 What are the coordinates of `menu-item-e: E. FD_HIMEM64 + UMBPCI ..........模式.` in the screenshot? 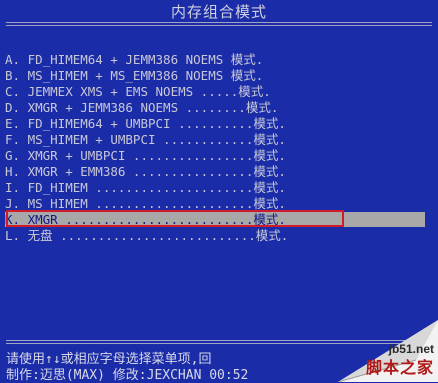 It's located at (215, 123).